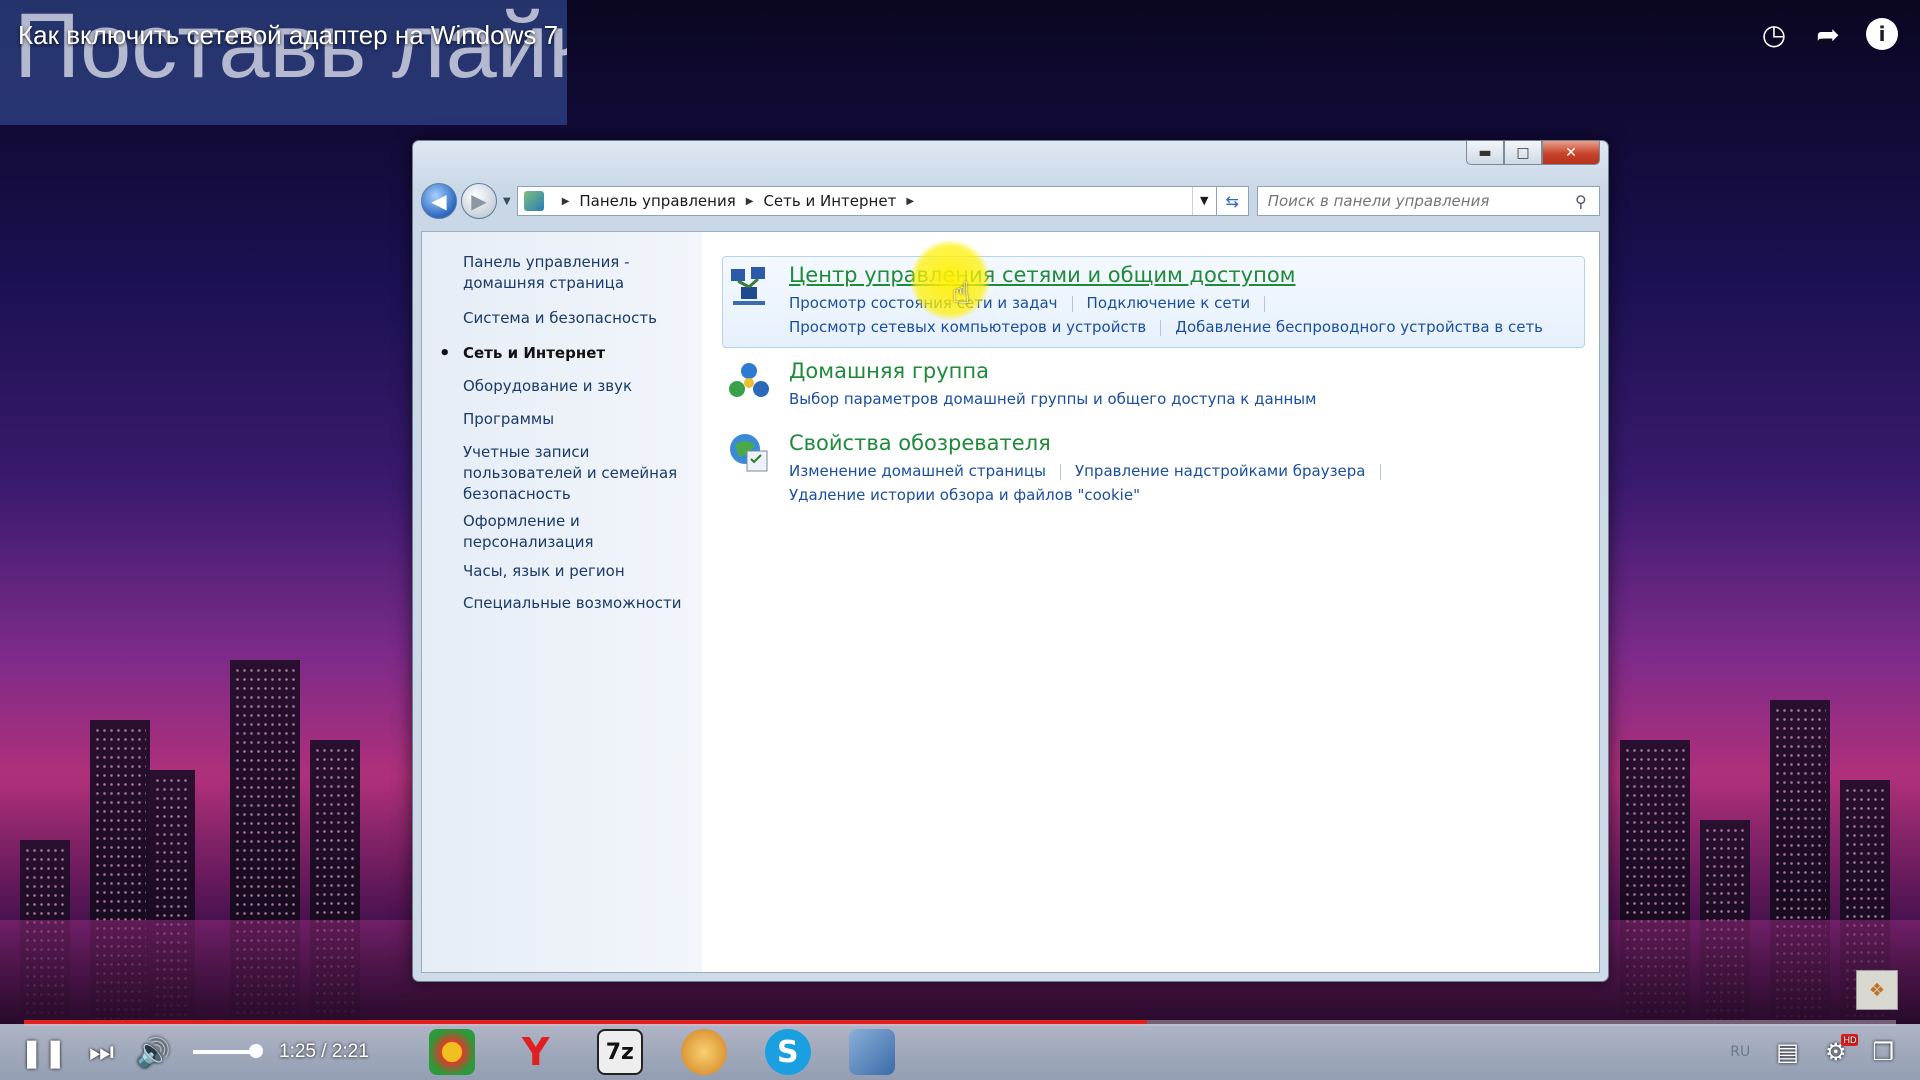  What do you see at coordinates (570, 353) in the screenshot?
I see `sidebar-item-network: Сеть и Интернет` at bounding box center [570, 353].